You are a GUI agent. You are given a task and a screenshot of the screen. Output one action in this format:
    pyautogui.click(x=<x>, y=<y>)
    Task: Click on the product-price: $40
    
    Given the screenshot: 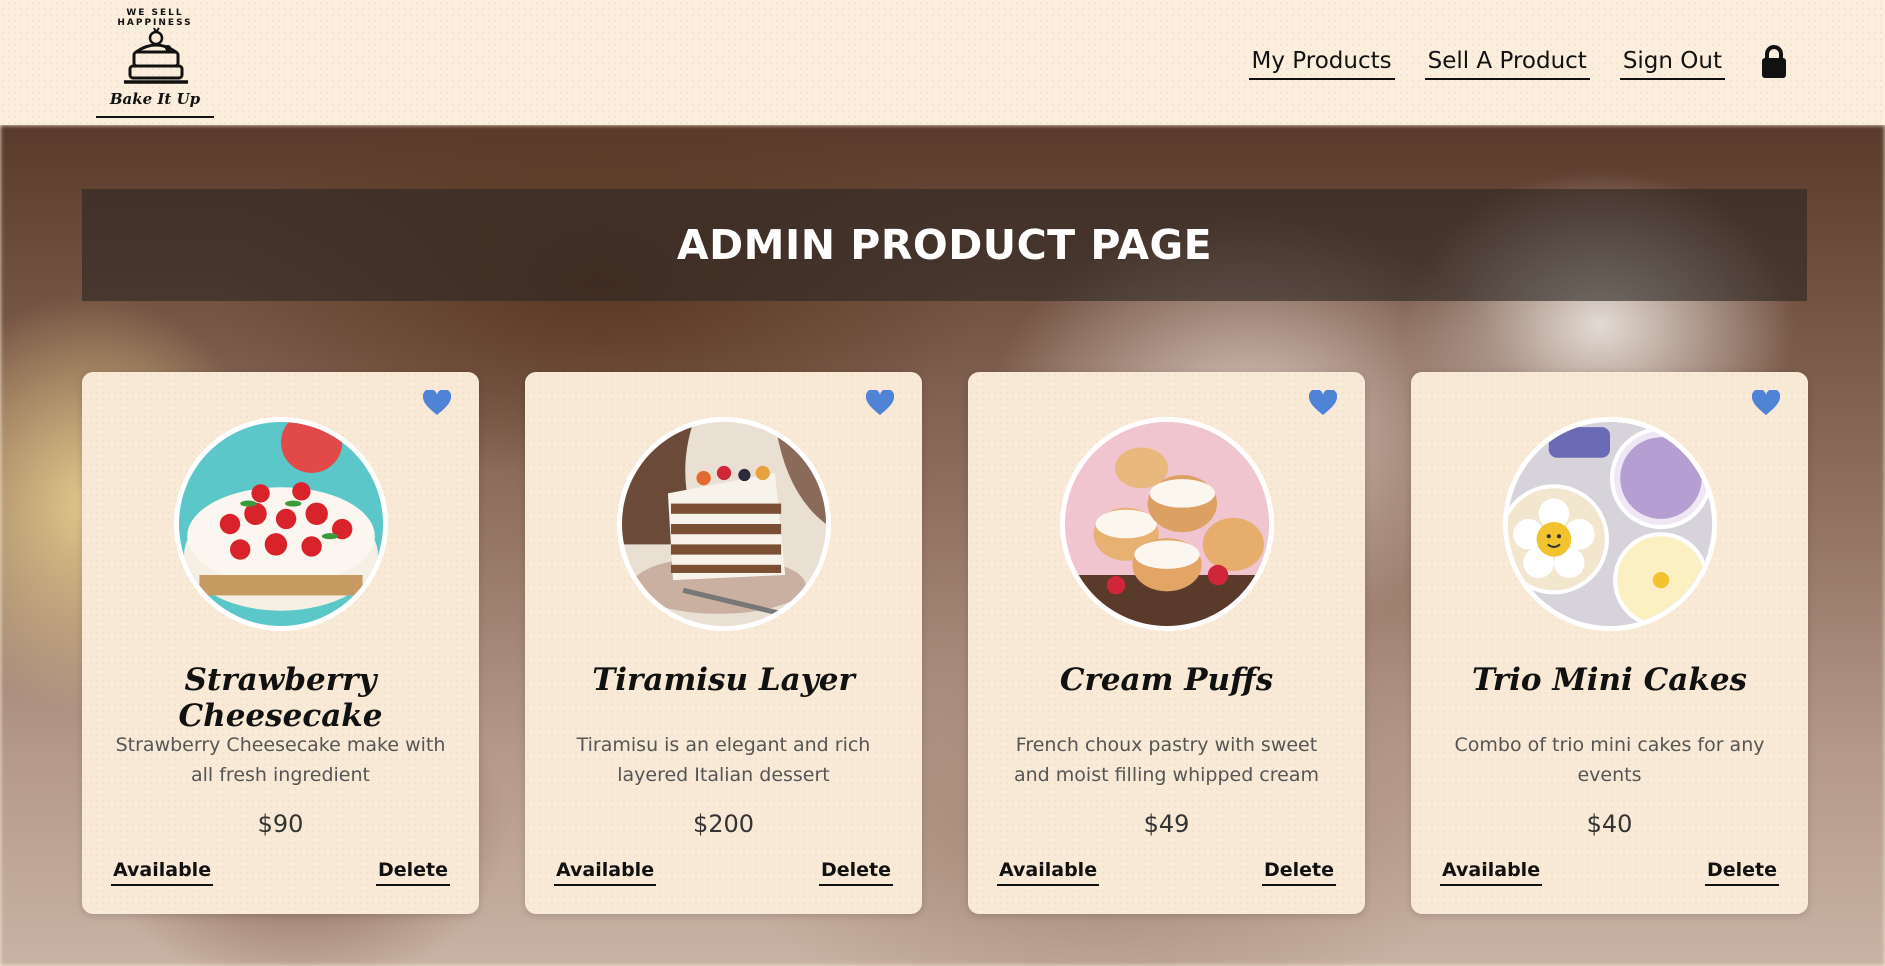 What is the action you would take?
    pyautogui.click(x=1609, y=824)
    